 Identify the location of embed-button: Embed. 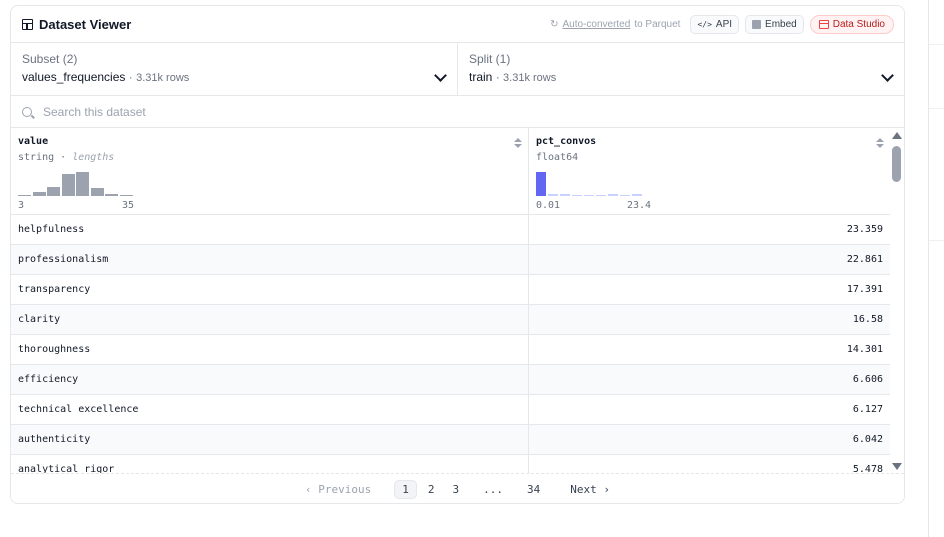
(774, 24).